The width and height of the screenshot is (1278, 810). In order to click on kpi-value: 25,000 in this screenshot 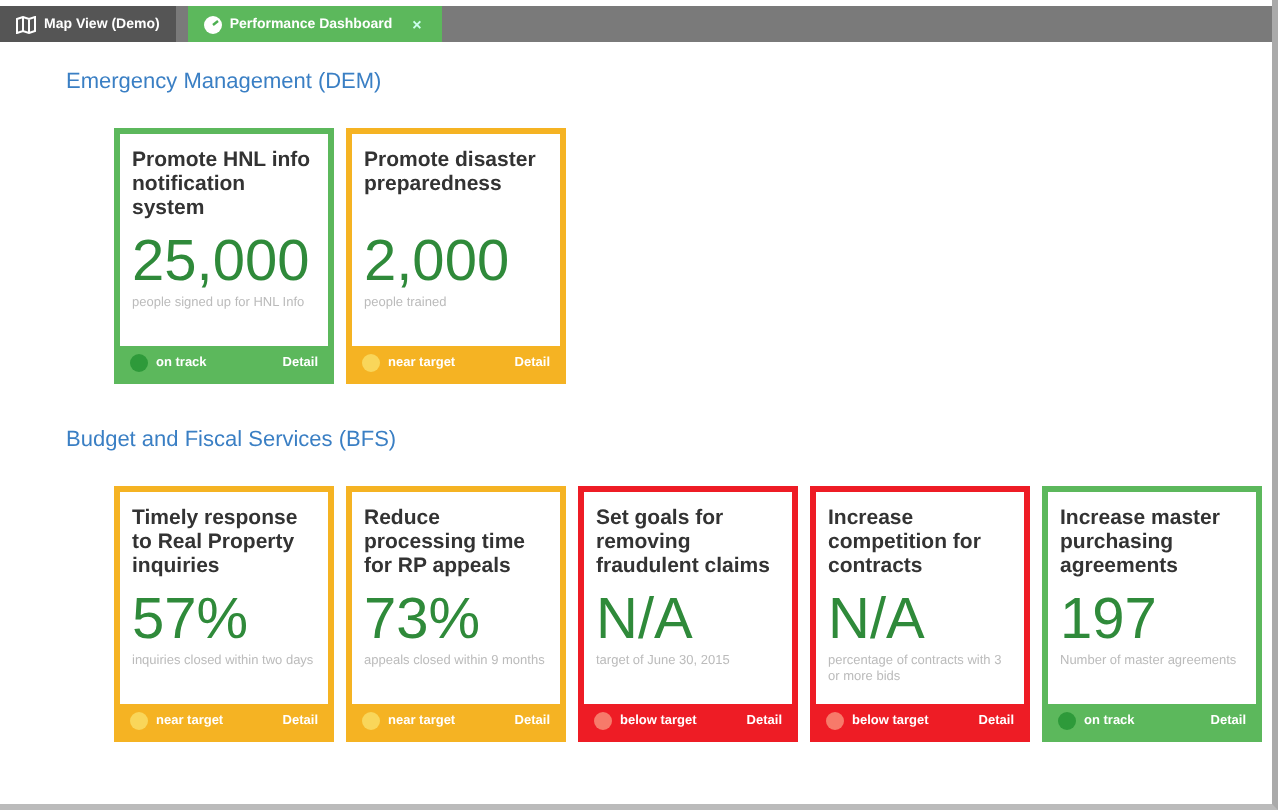, I will do `click(222, 262)`.